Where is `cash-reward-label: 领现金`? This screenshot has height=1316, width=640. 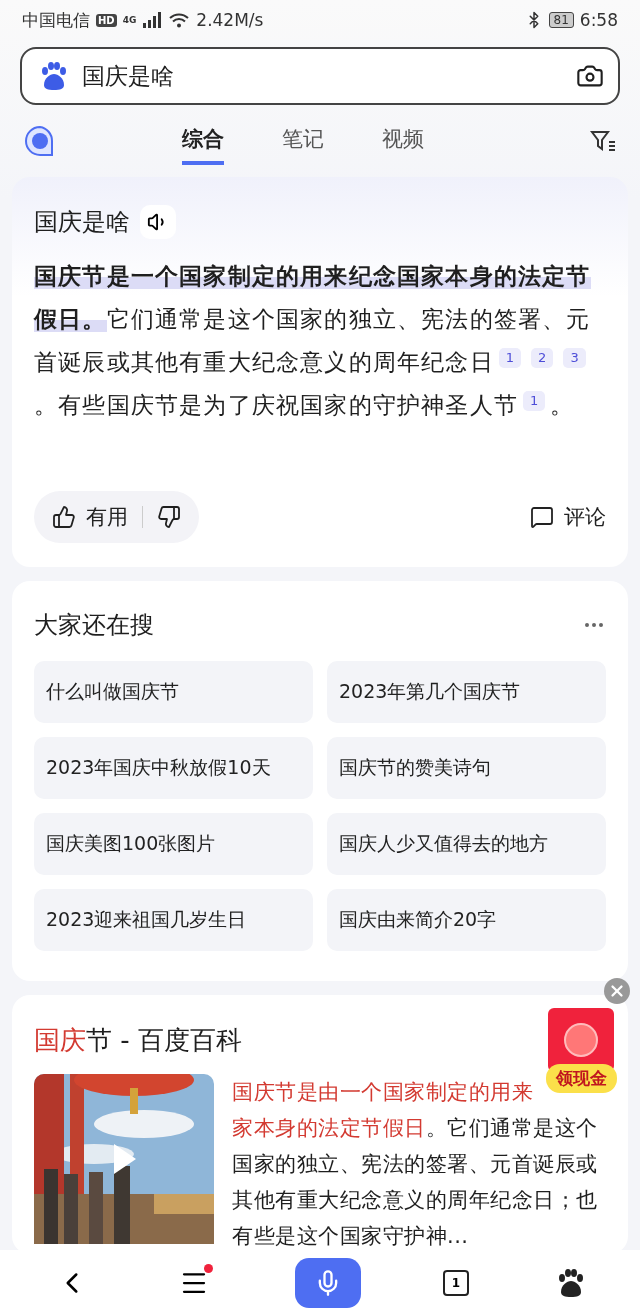 cash-reward-label: 领现金 is located at coordinates (581, 1078).